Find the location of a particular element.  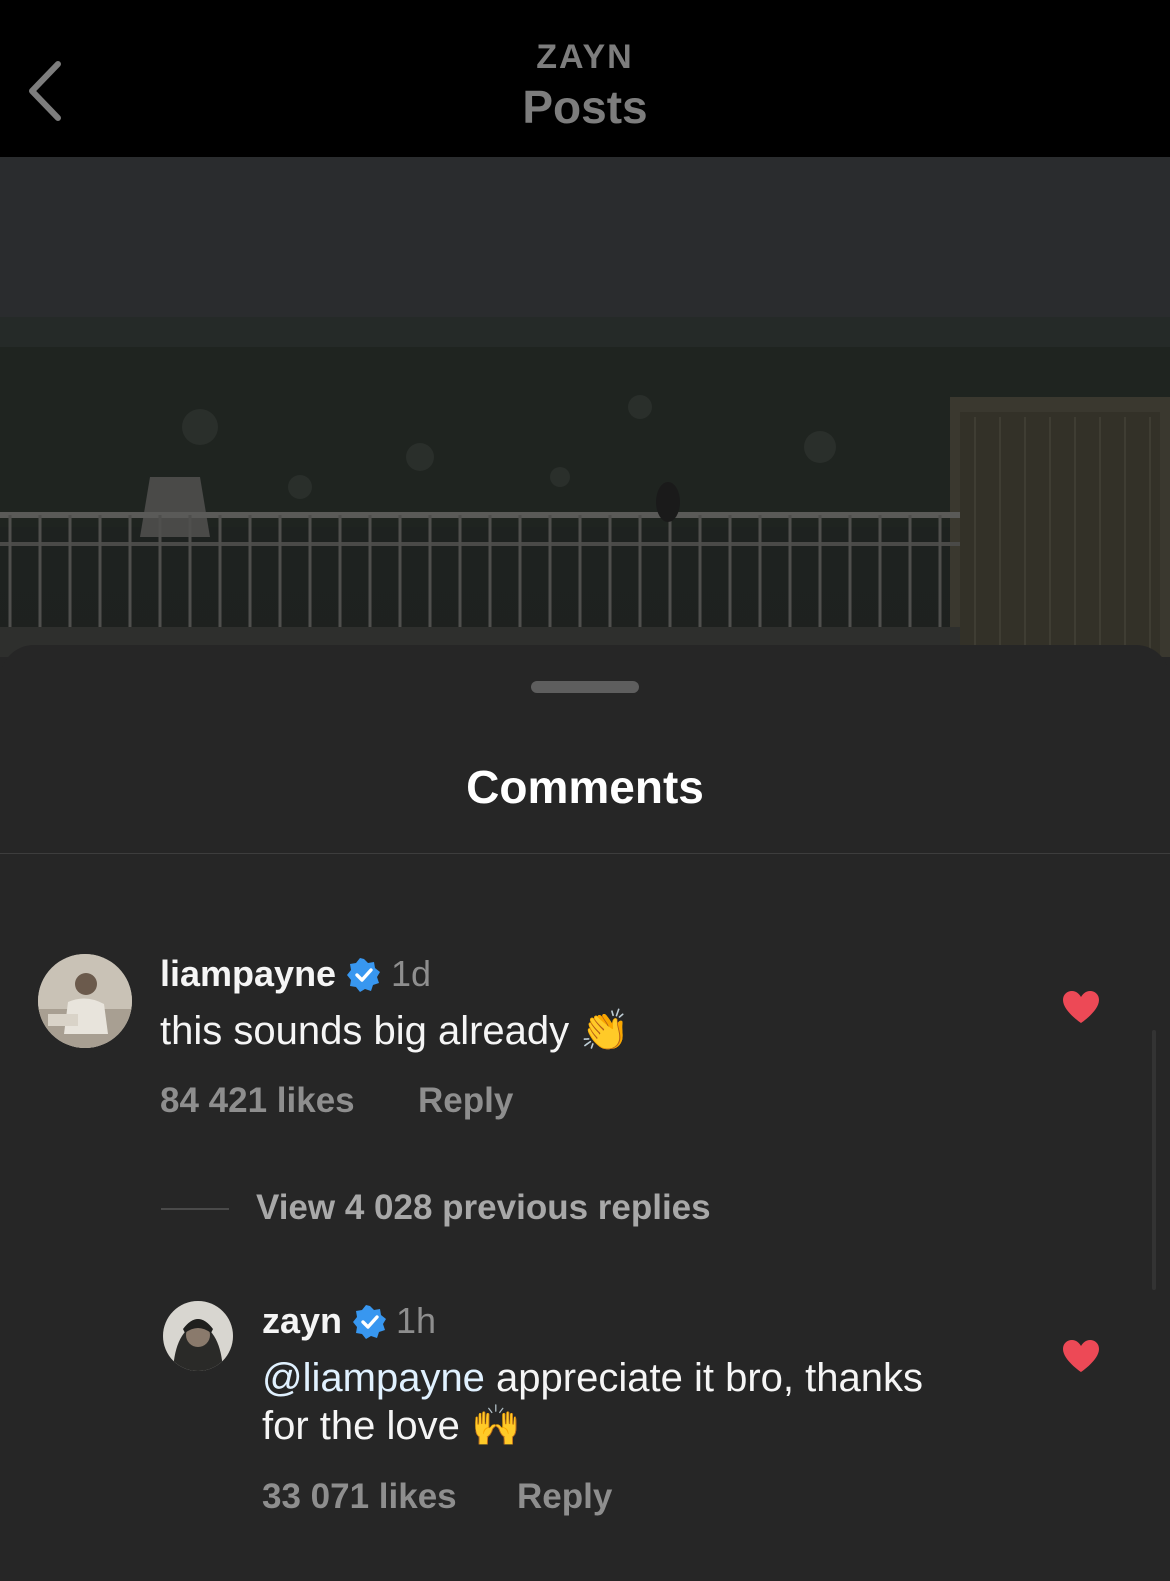

clapping-hands-emoji: 👏 is located at coordinates (605, 1031).